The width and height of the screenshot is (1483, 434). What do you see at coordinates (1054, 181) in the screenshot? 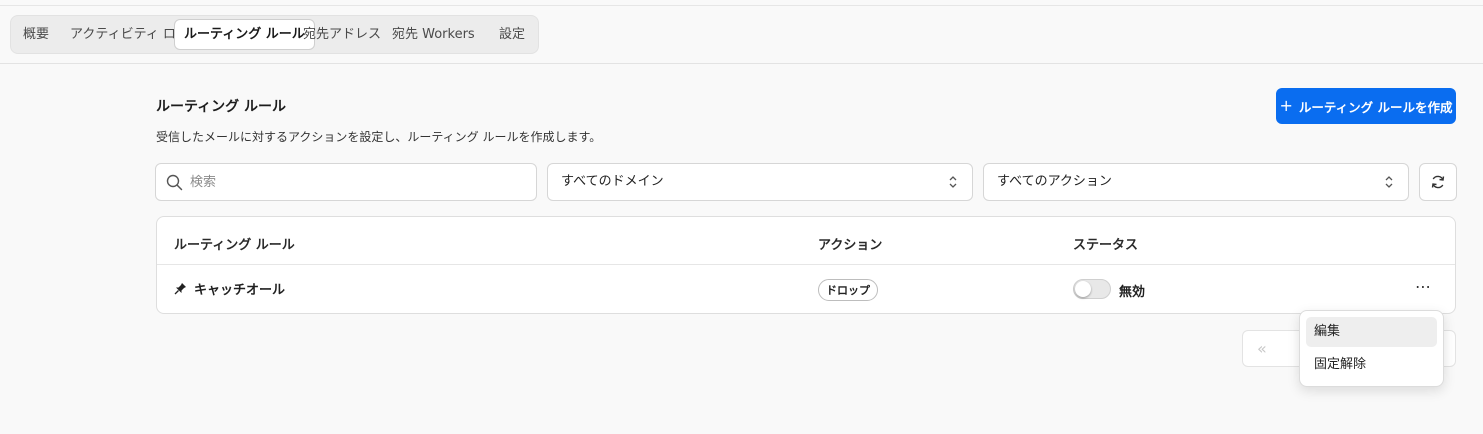
I see `action-select-value: すべてのアクション` at bounding box center [1054, 181].